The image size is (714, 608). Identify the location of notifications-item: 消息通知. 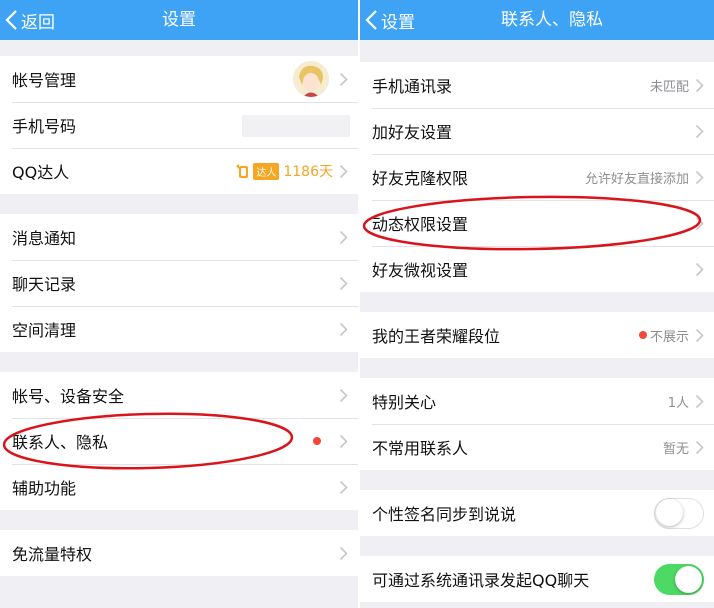
(179, 237).